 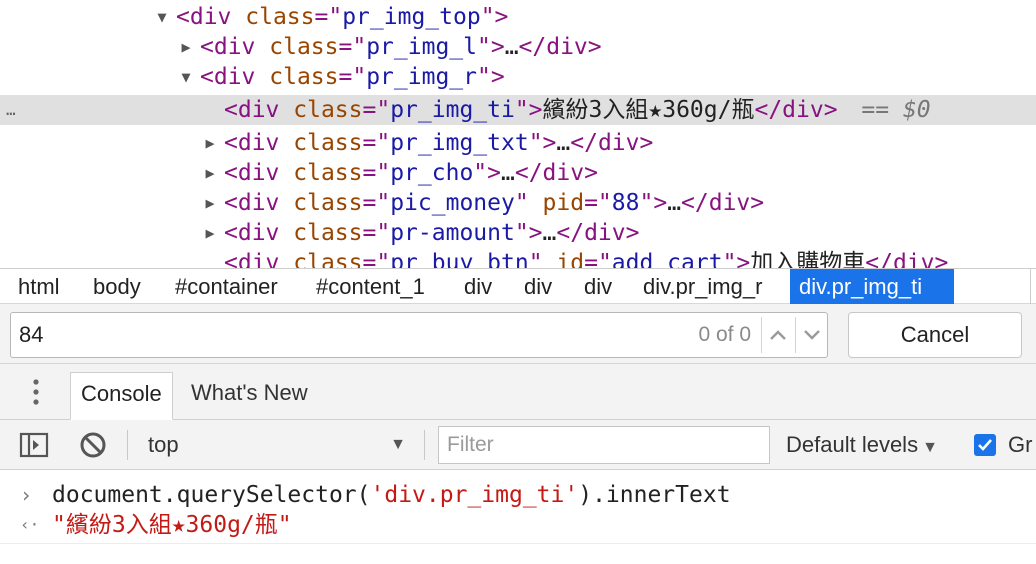 I want to click on drawer-menu-button, so click(x=36, y=392).